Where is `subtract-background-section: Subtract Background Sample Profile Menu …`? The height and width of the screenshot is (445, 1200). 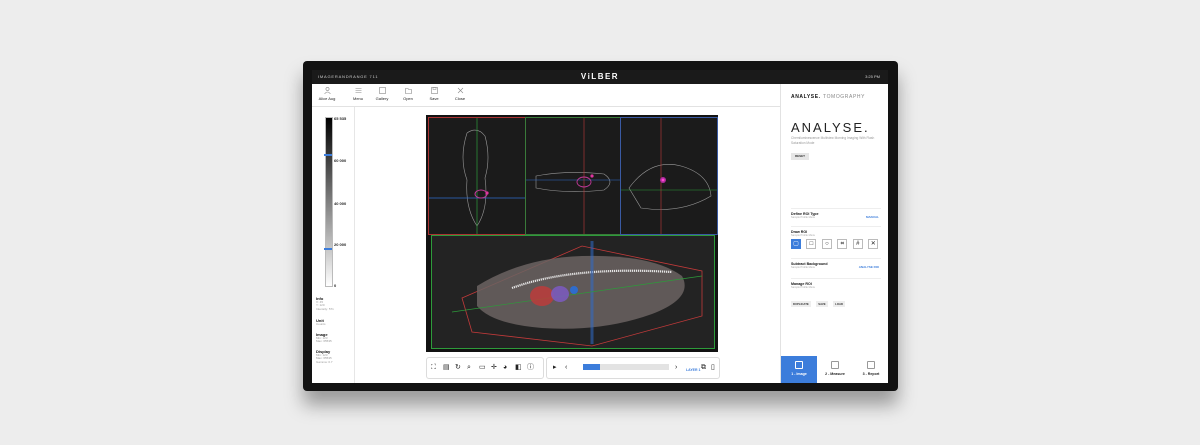
subtract-background-section: Subtract Background Sample Profile Menu … is located at coordinates (836, 266).